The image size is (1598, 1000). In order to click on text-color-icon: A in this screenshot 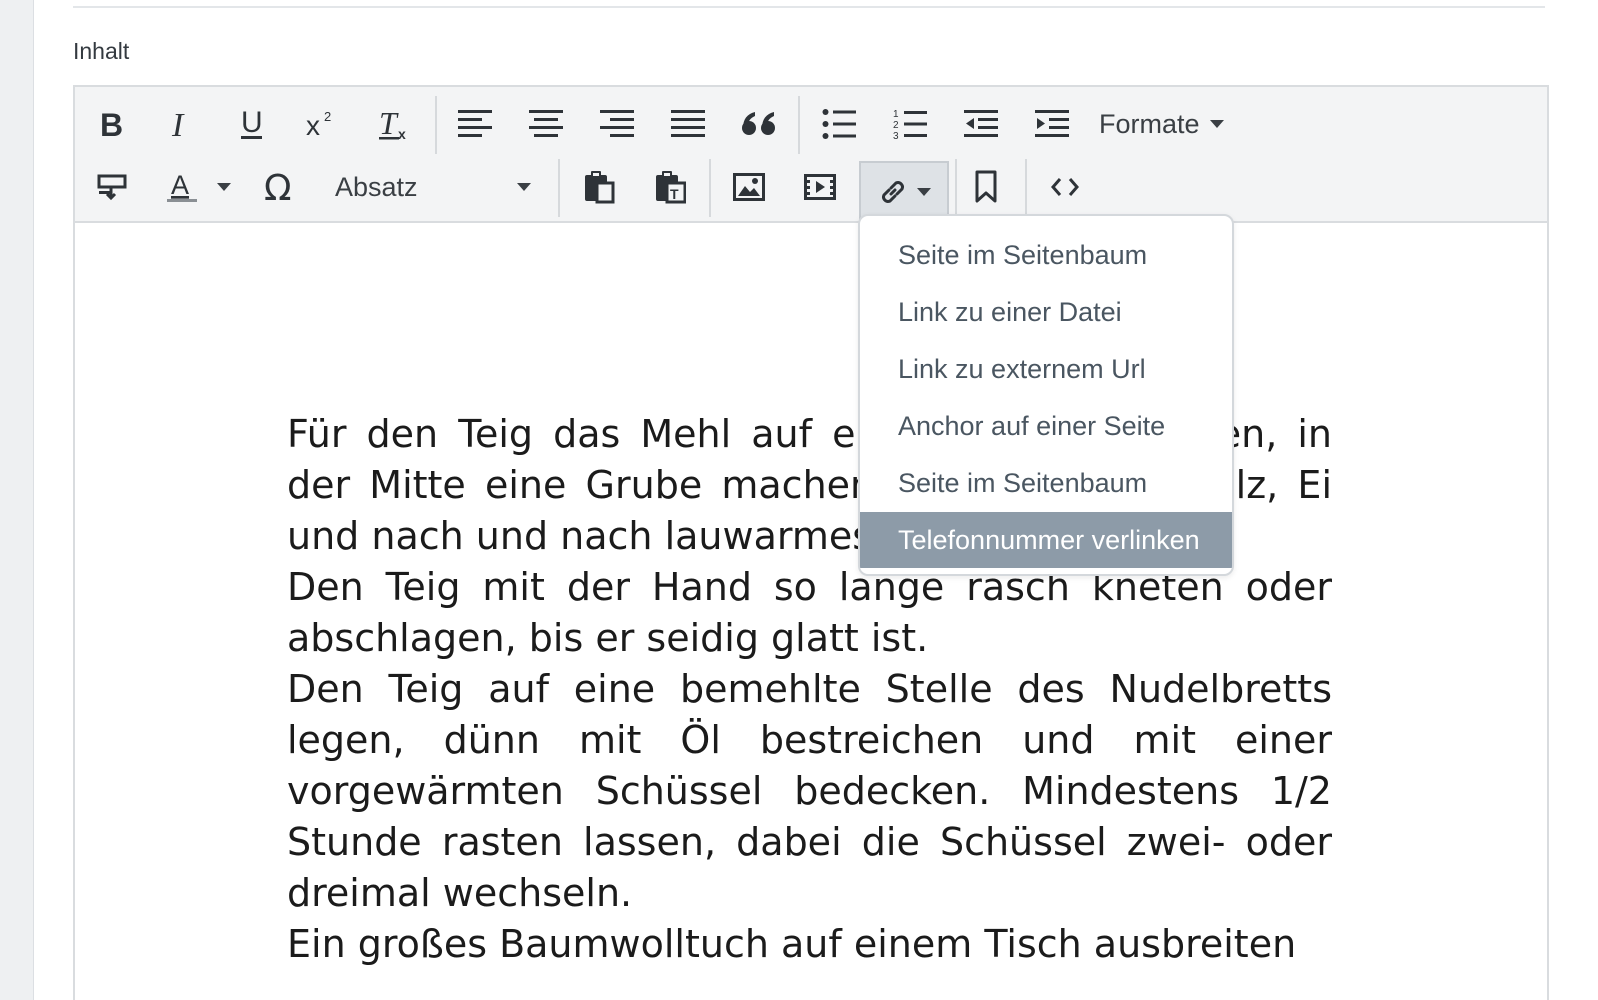, I will do `click(182, 187)`.